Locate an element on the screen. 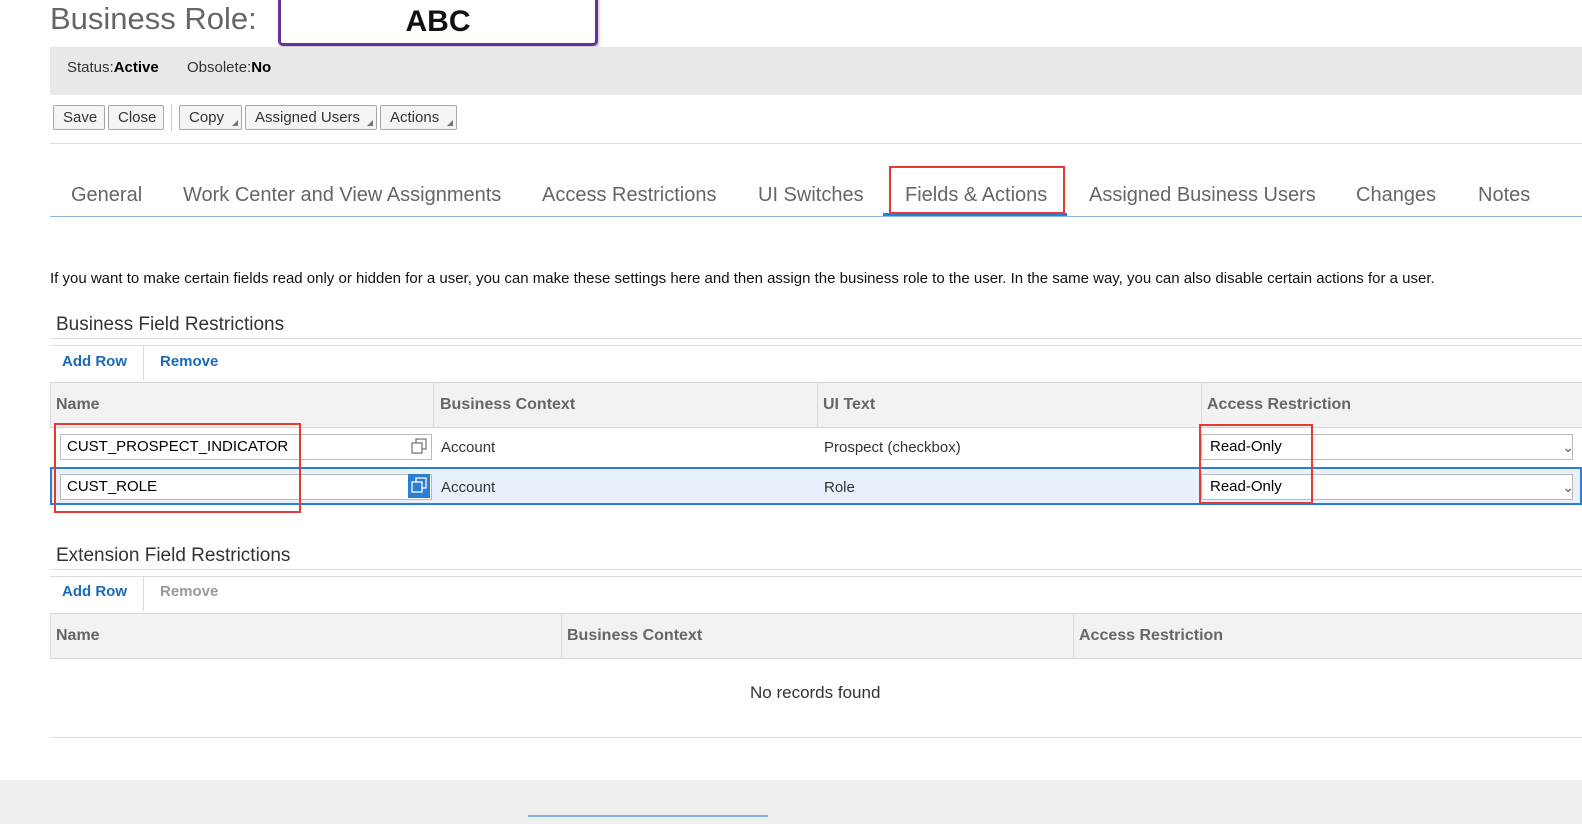 The height and width of the screenshot is (824, 1582). actions-button-label: Actions is located at coordinates (415, 117).